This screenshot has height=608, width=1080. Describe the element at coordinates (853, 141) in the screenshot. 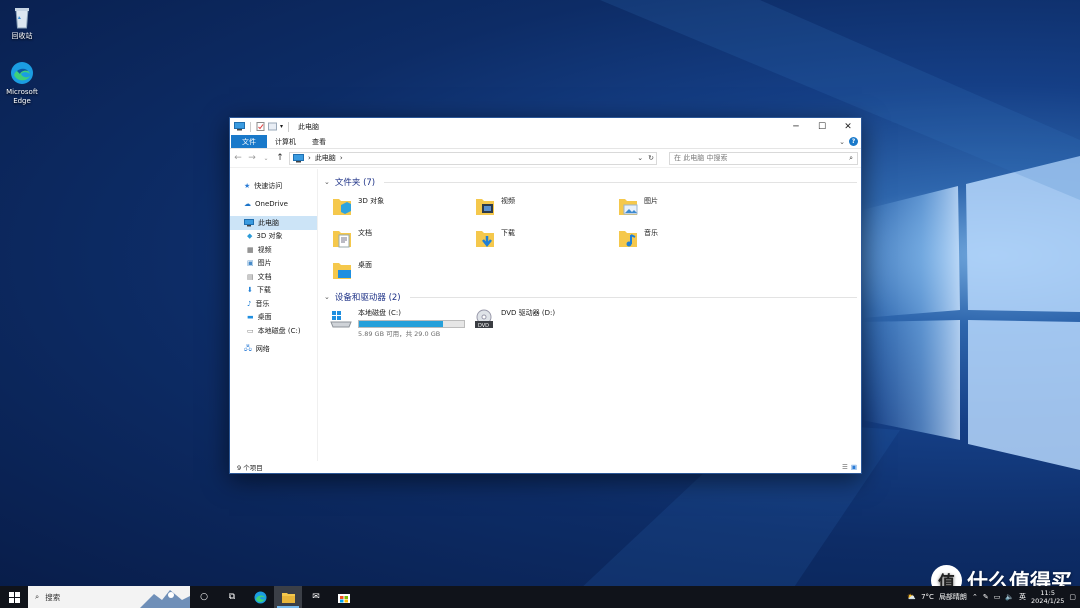

I see `help-icon: ?` at that location.